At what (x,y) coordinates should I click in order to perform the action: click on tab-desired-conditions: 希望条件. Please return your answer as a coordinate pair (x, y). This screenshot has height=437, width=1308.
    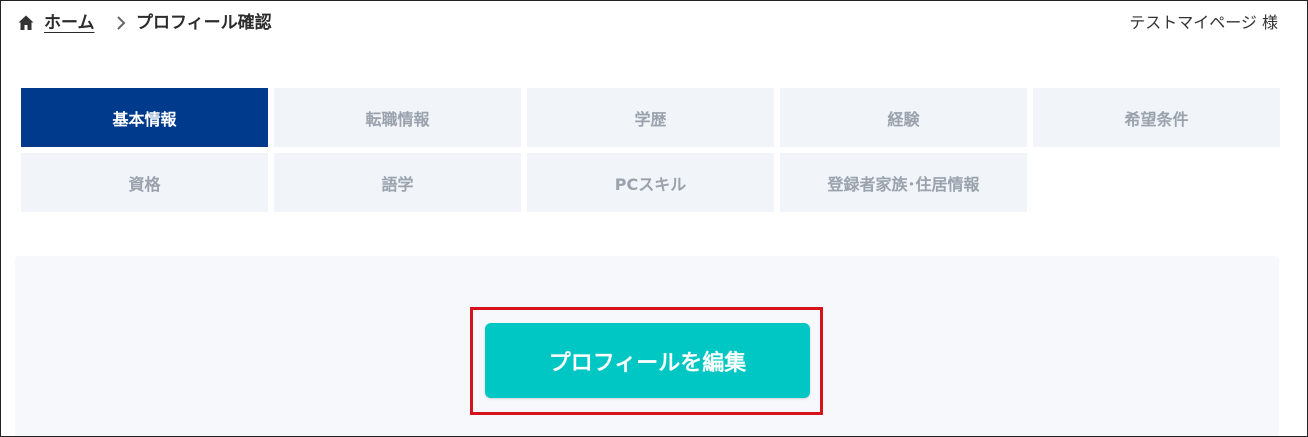
    Looking at the image, I should click on (1156, 117).